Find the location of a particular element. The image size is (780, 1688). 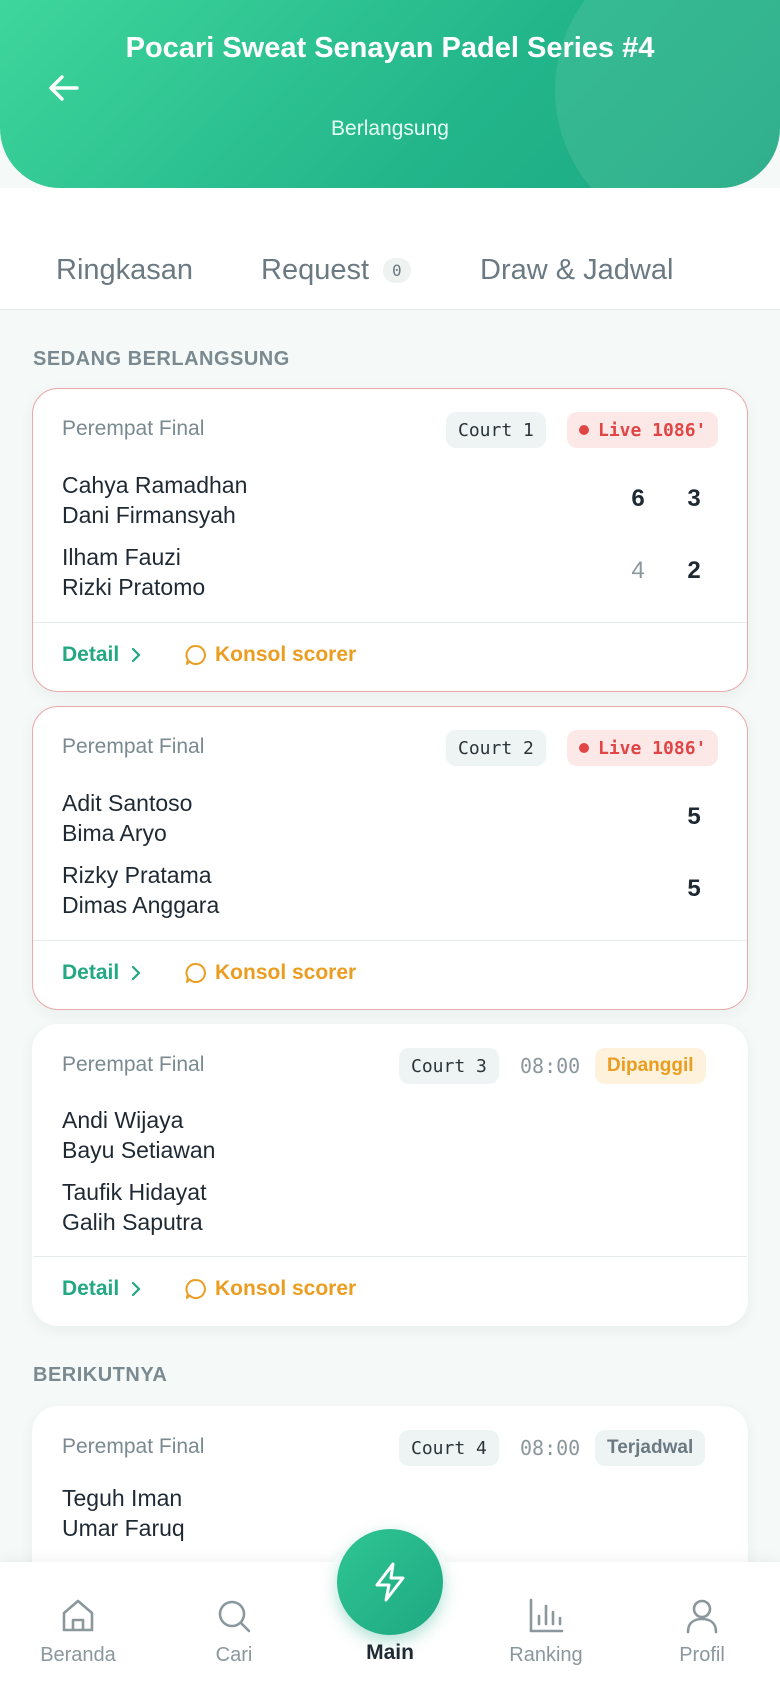

team-2: Taufik Hidayat Galih Saputra is located at coordinates (134, 1207).